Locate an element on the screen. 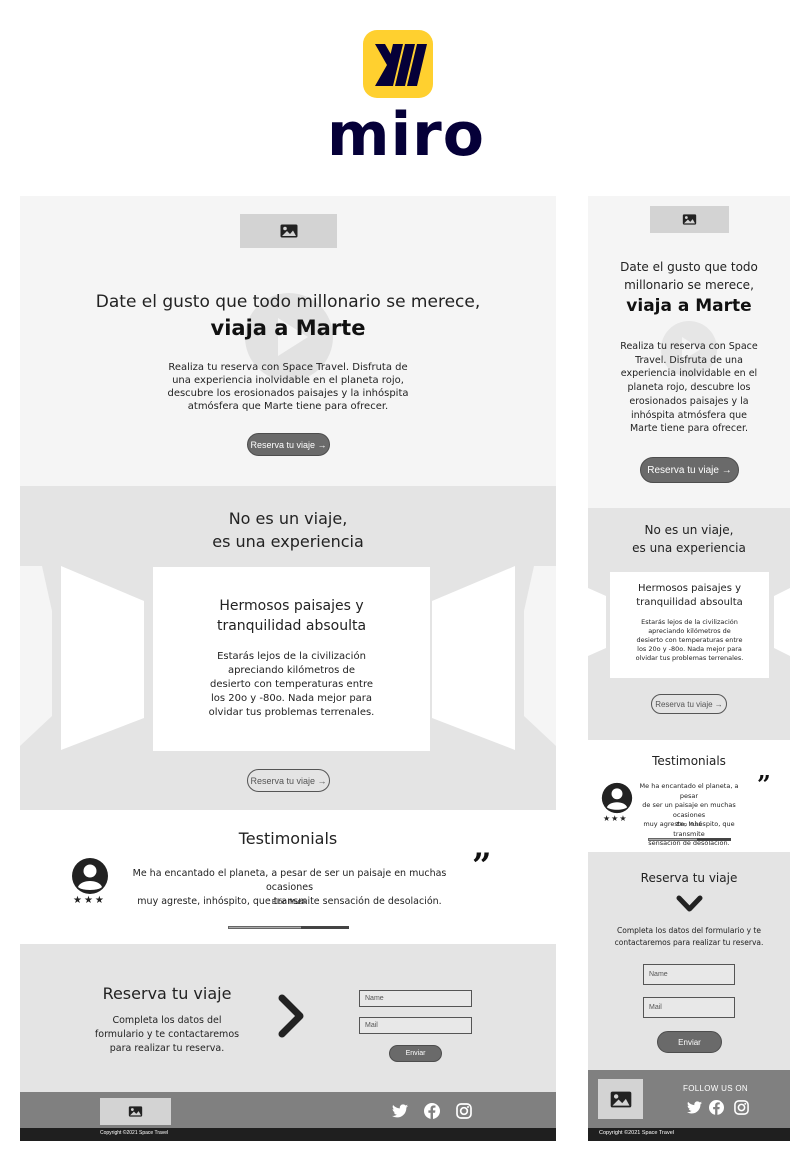  chevron-right-icon is located at coordinates (291, 1016).